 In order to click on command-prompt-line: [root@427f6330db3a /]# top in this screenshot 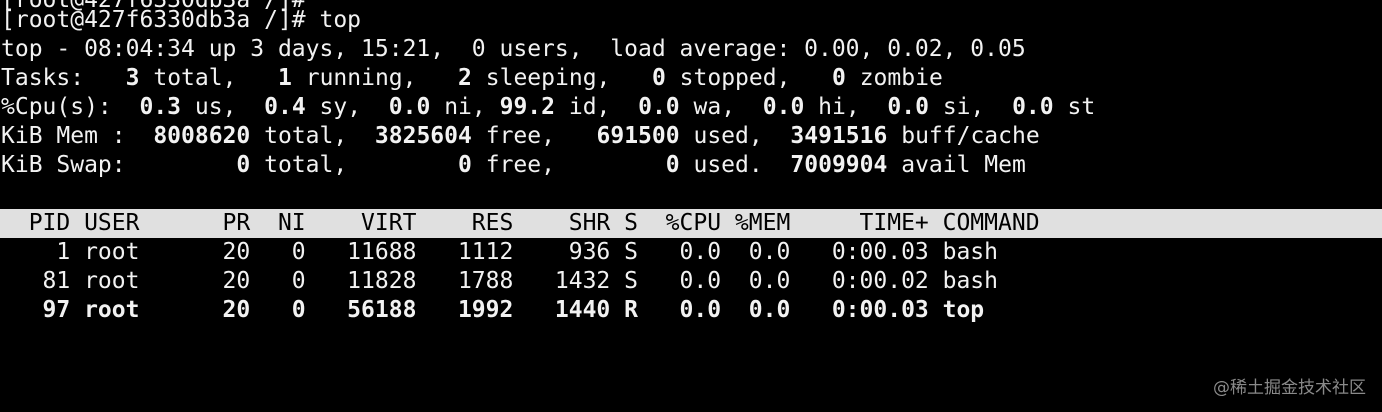, I will do `click(181, 20)`.